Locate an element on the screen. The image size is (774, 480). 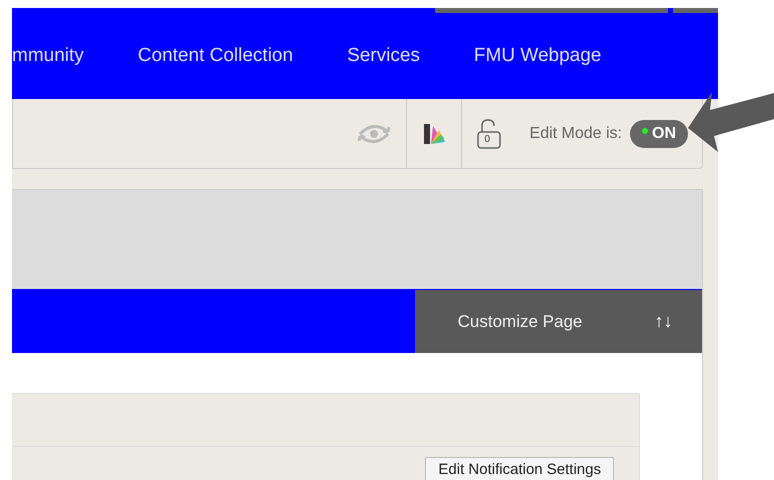
nav-link: Content Collection is located at coordinates (216, 56).